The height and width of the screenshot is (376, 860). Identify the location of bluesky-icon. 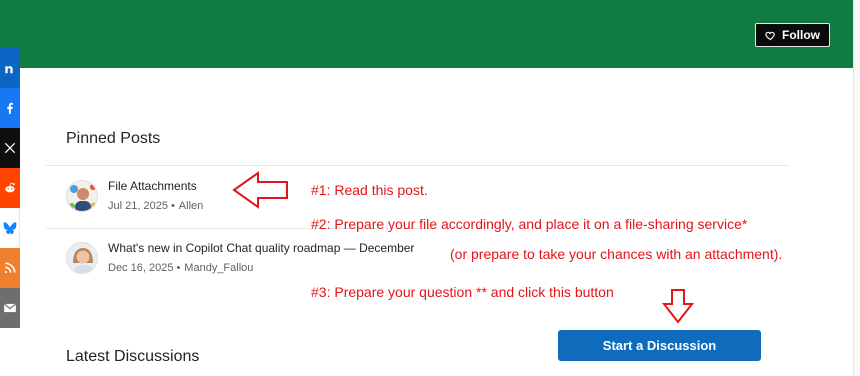
(9, 228).